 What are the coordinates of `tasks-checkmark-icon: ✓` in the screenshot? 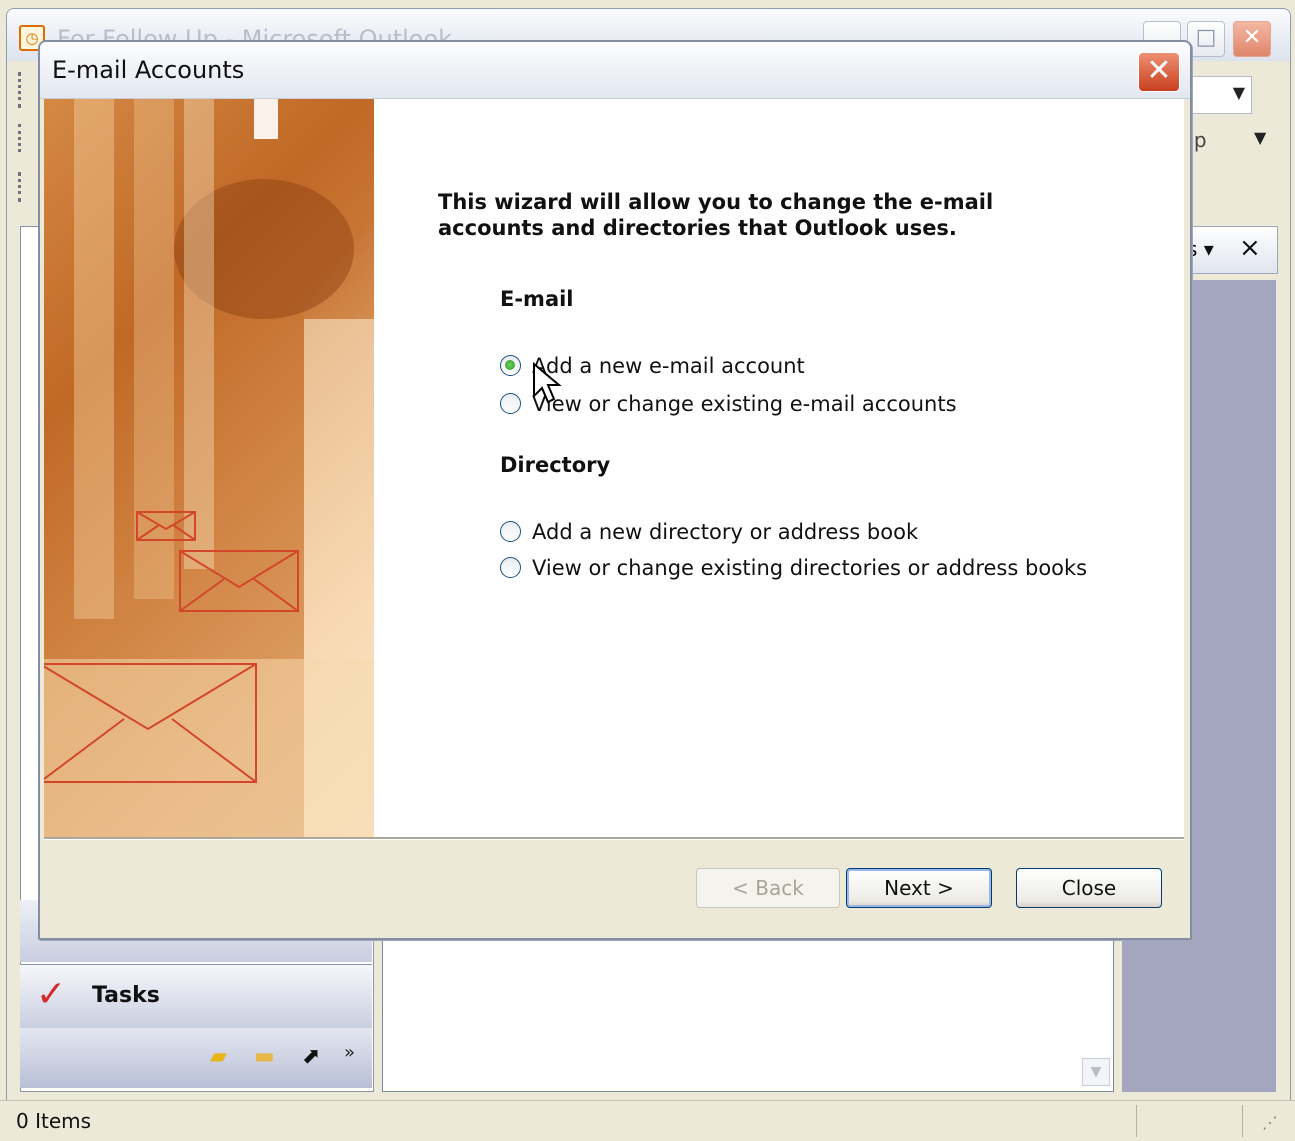 It's located at (51, 994).